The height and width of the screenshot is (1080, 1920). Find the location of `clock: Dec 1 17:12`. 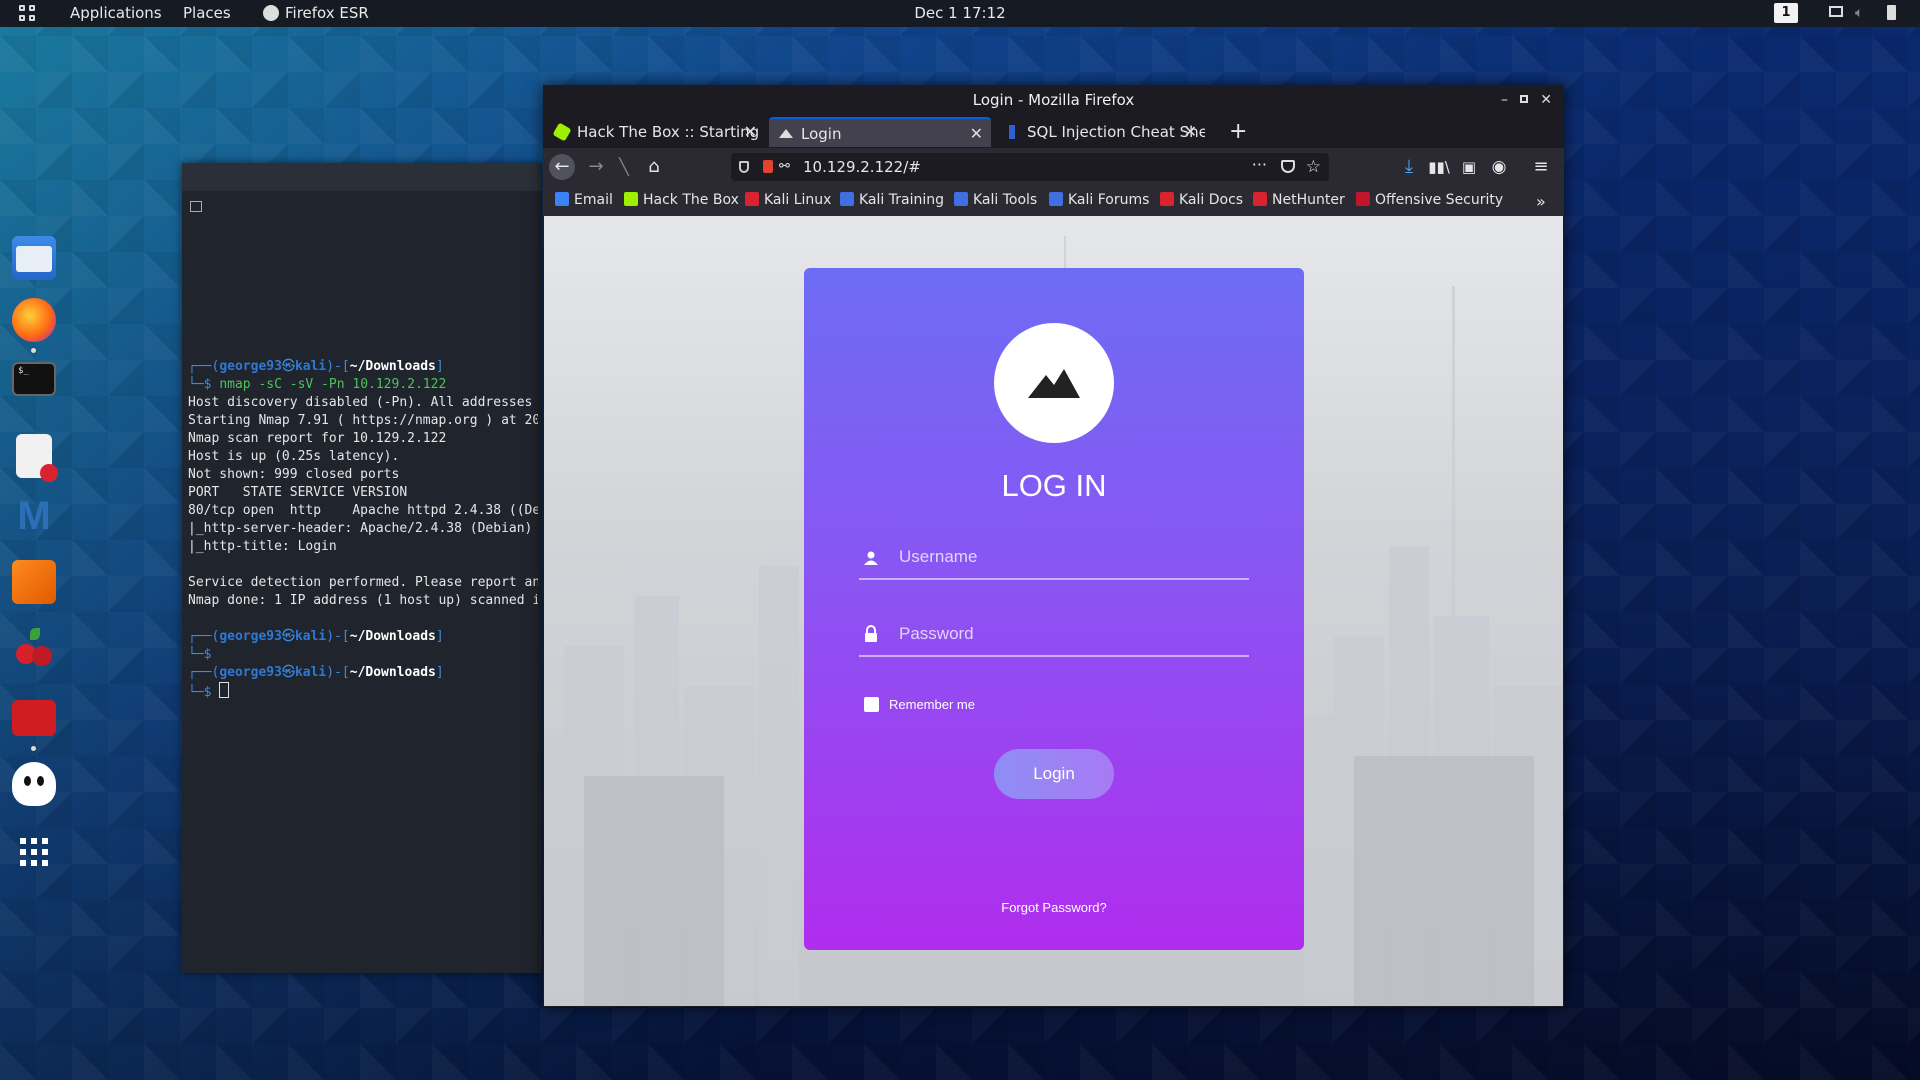

clock: Dec 1 17:12 is located at coordinates (960, 13).